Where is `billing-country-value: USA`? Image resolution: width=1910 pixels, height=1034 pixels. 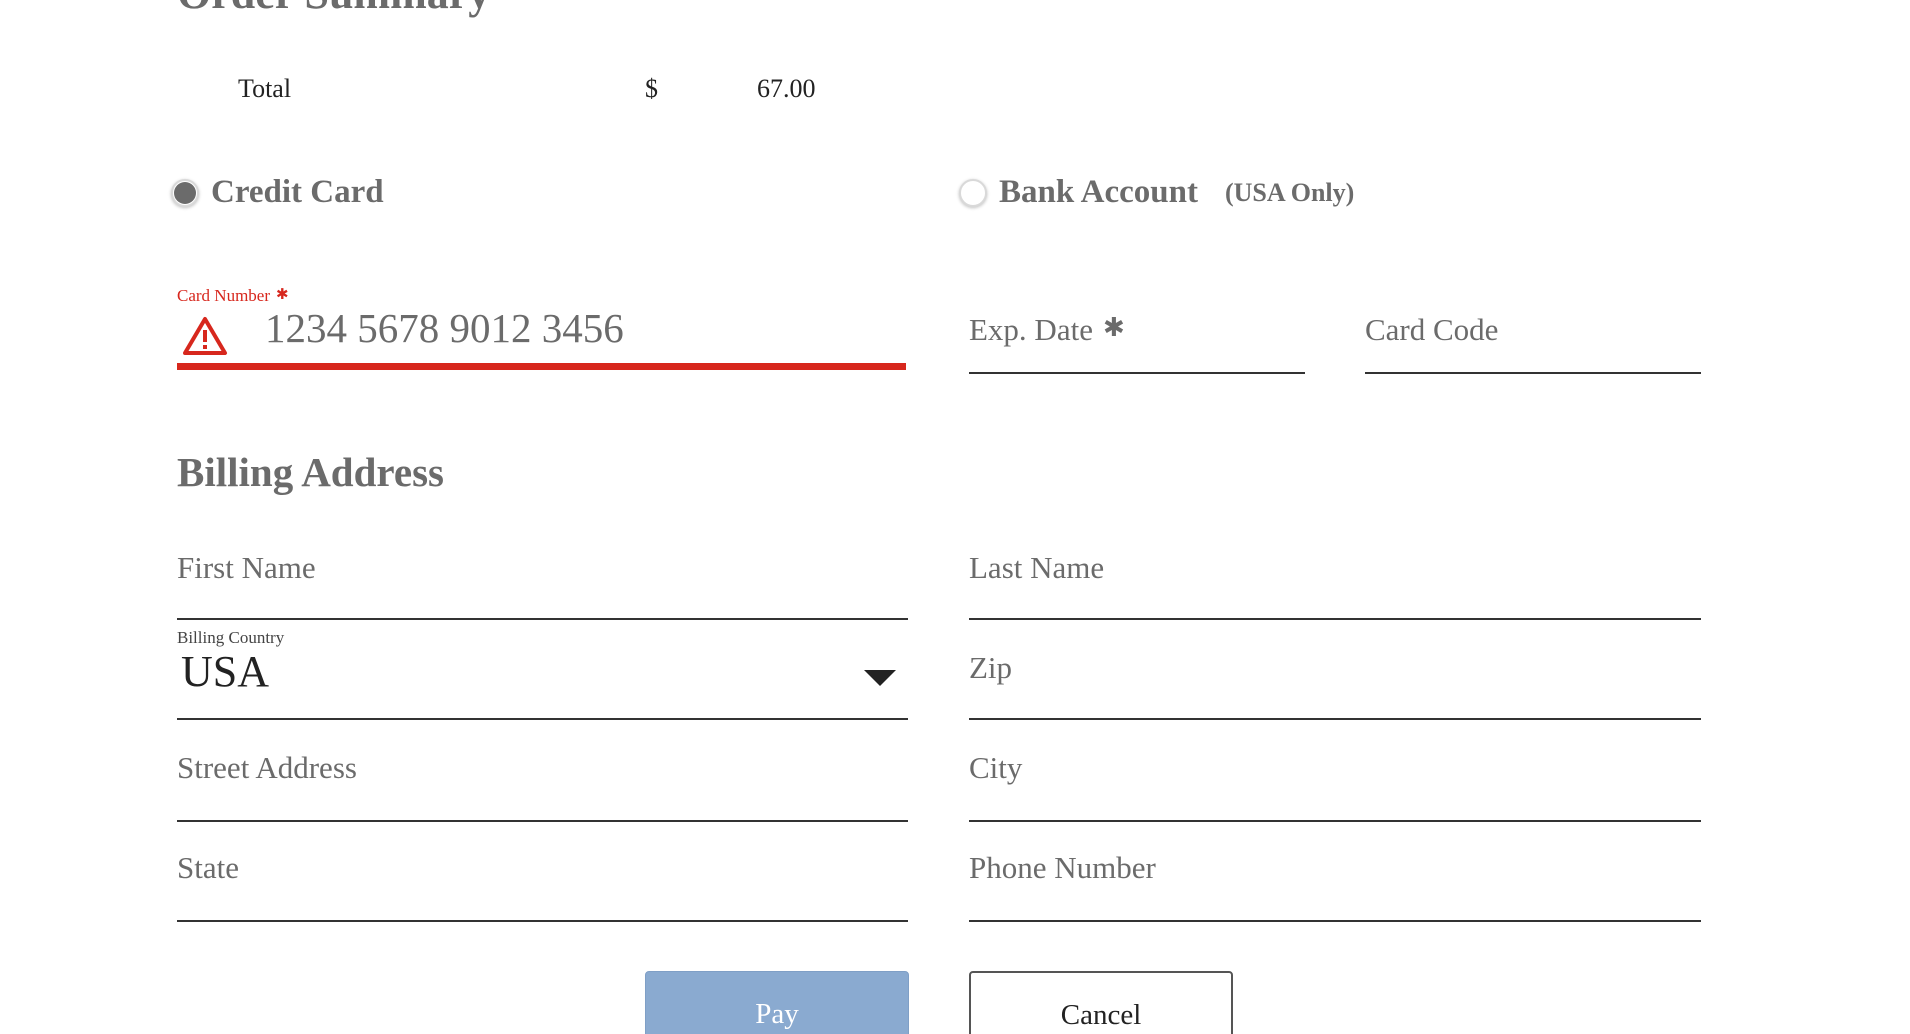
billing-country-value: USA is located at coordinates (225, 671).